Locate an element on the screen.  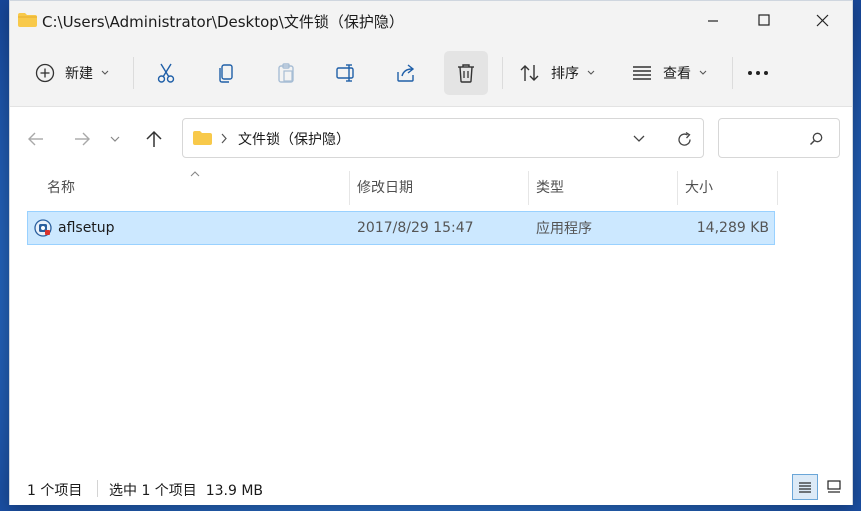
back-button is located at coordinates (36, 139).